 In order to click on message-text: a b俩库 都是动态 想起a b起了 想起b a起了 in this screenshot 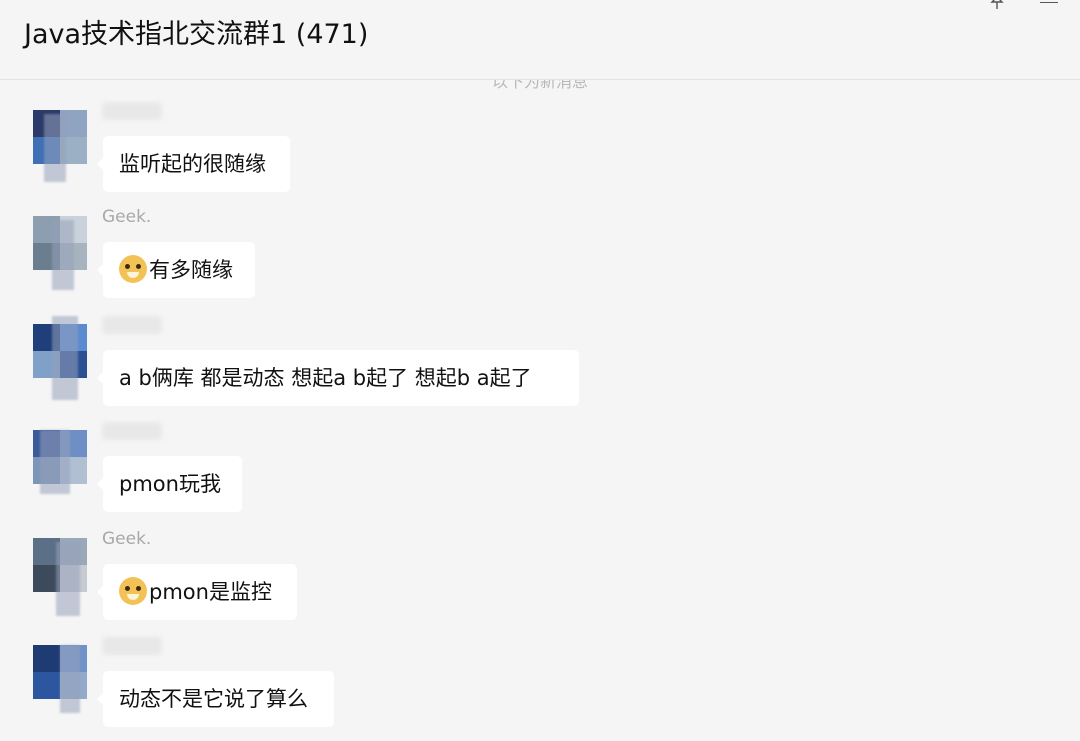, I will do `click(325, 378)`.